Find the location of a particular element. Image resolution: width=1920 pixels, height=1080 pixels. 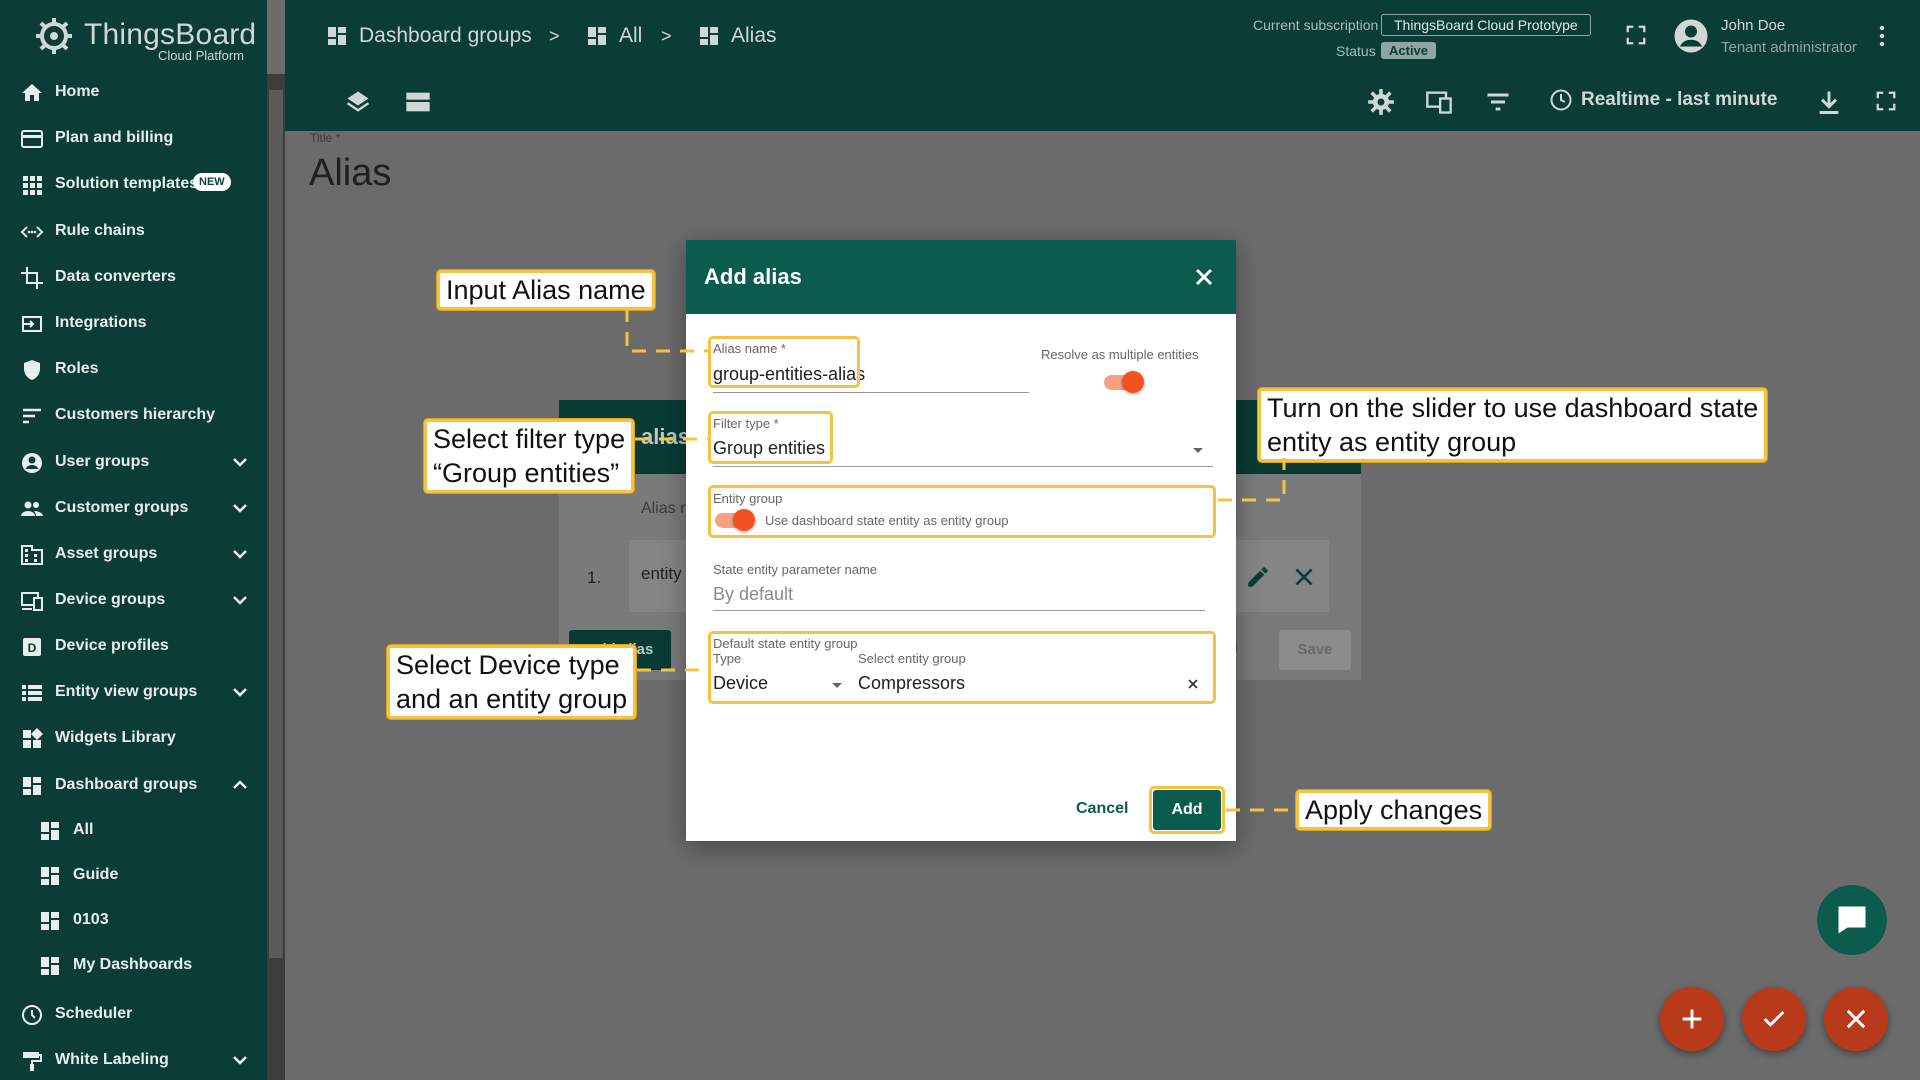

layout-icon is located at coordinates (418, 102).